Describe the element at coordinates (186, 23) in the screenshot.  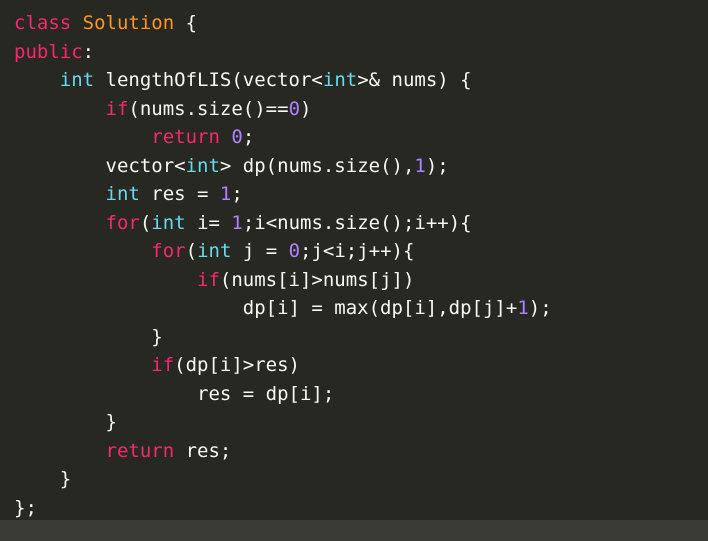
I see `code-token-plain: {` at that location.